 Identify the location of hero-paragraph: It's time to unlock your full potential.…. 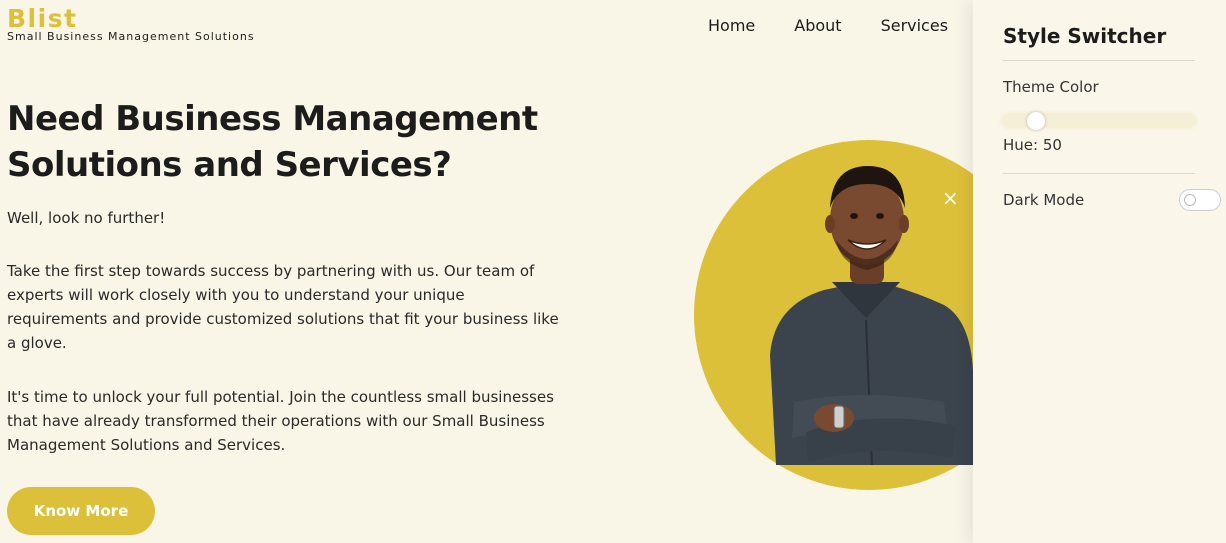
(280, 421).